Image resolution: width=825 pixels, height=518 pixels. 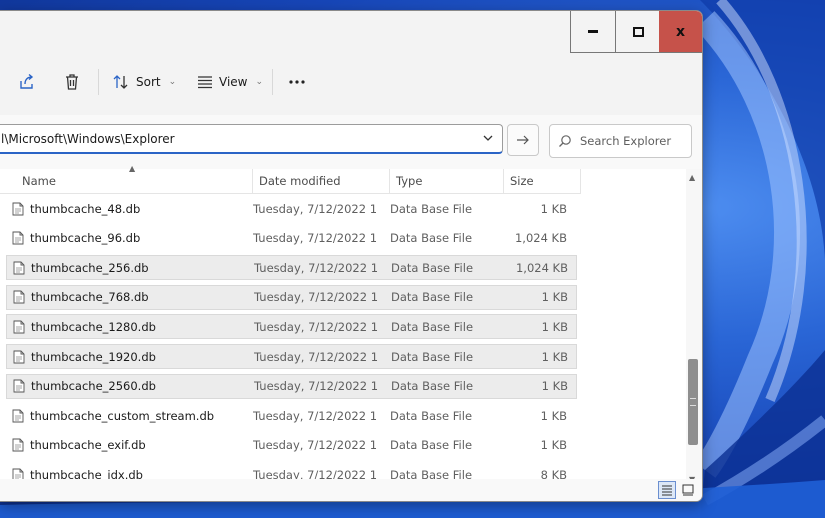 I want to click on file-name: thumbcache_exif.db, so click(x=88, y=445).